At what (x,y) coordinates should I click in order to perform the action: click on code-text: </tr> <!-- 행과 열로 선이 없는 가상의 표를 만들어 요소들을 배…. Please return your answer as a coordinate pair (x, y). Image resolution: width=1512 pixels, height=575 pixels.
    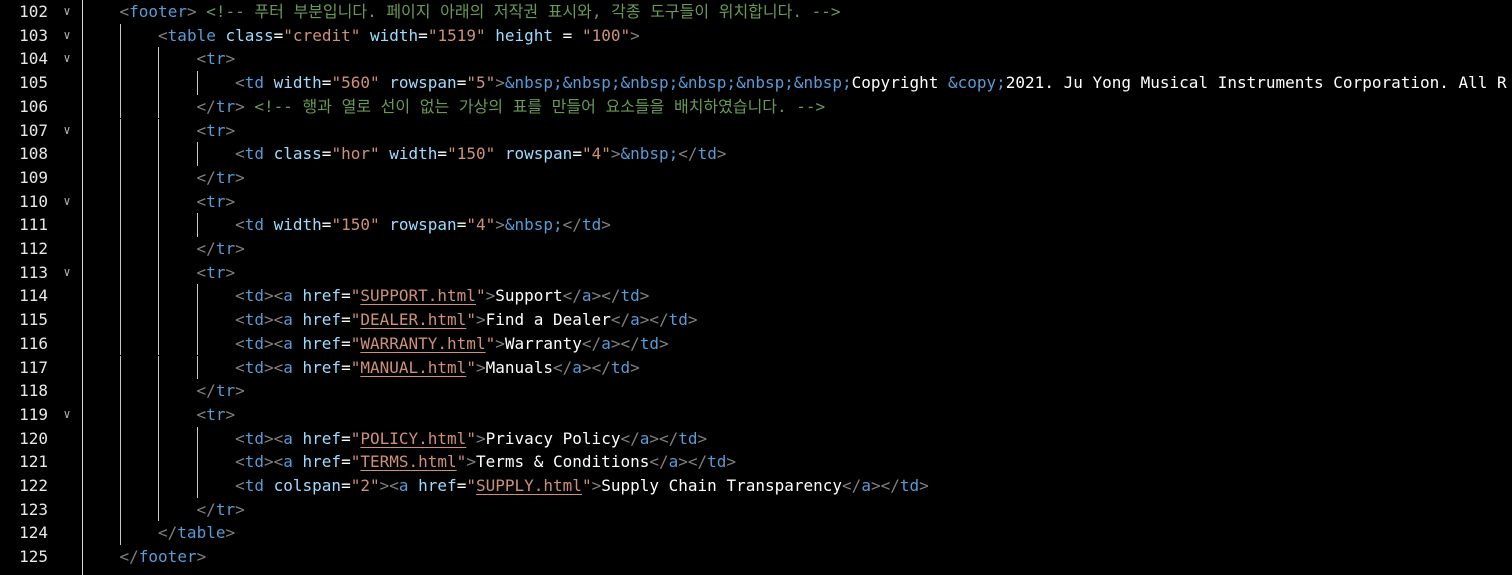
    Looking at the image, I should click on (511, 107).